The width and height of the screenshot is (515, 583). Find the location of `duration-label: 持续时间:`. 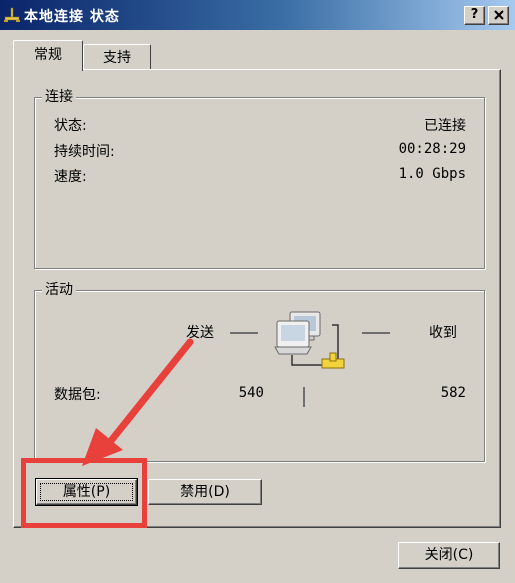

duration-label: 持续时间: is located at coordinates (84, 152).